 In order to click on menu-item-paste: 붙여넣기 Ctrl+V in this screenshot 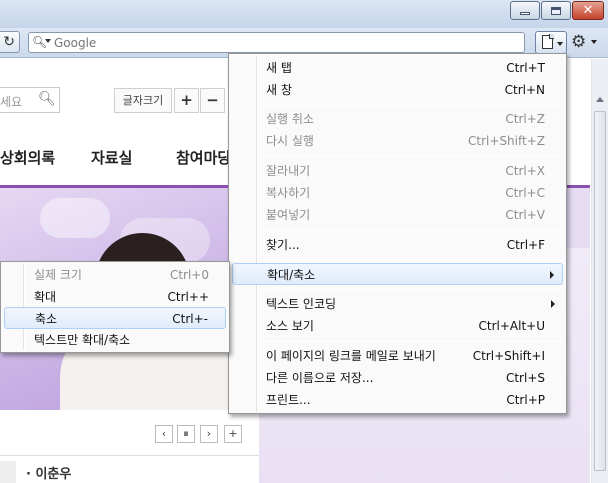, I will do `click(397, 215)`.